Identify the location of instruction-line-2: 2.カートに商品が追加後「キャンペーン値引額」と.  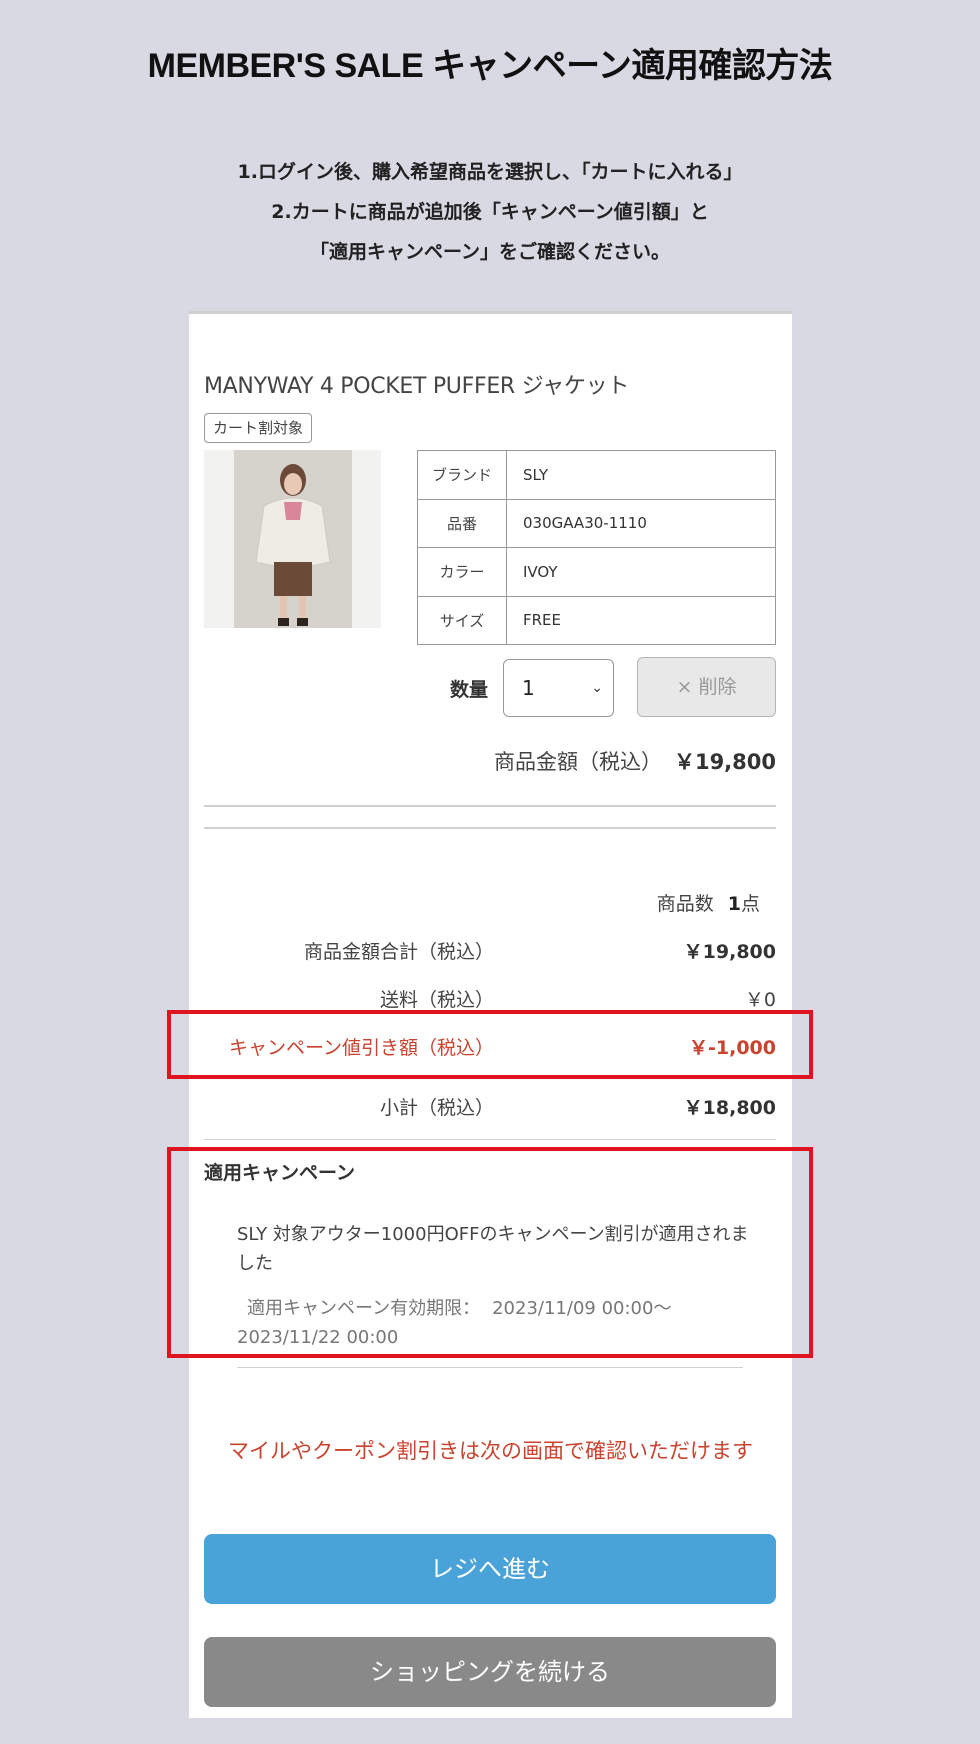
(490, 212).